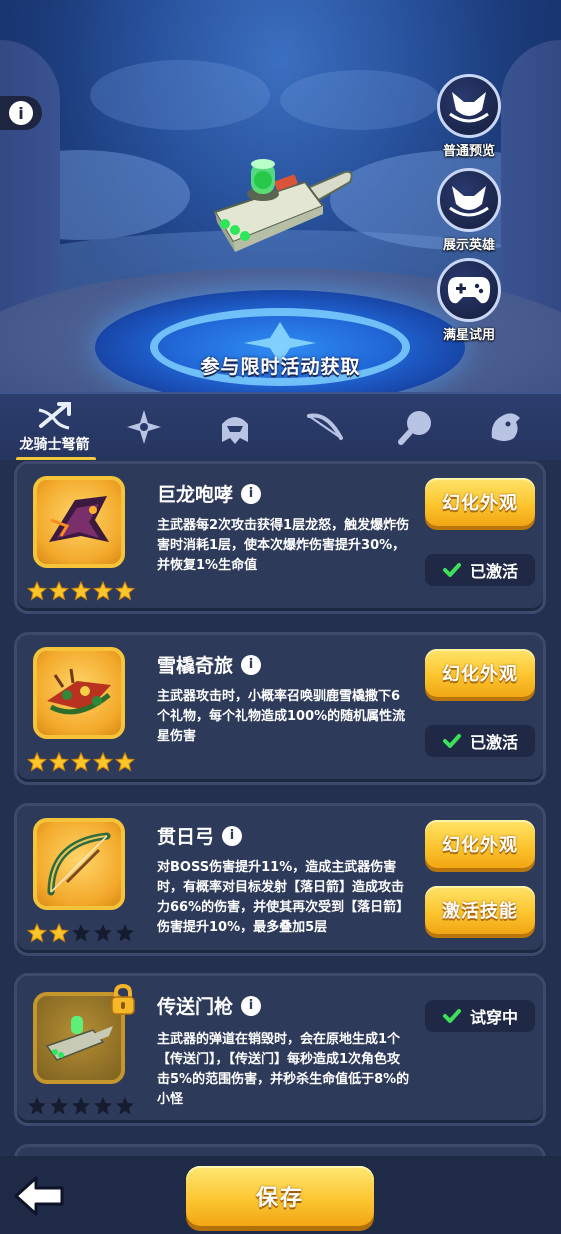  I want to click on sun-bow-image, so click(79, 864).